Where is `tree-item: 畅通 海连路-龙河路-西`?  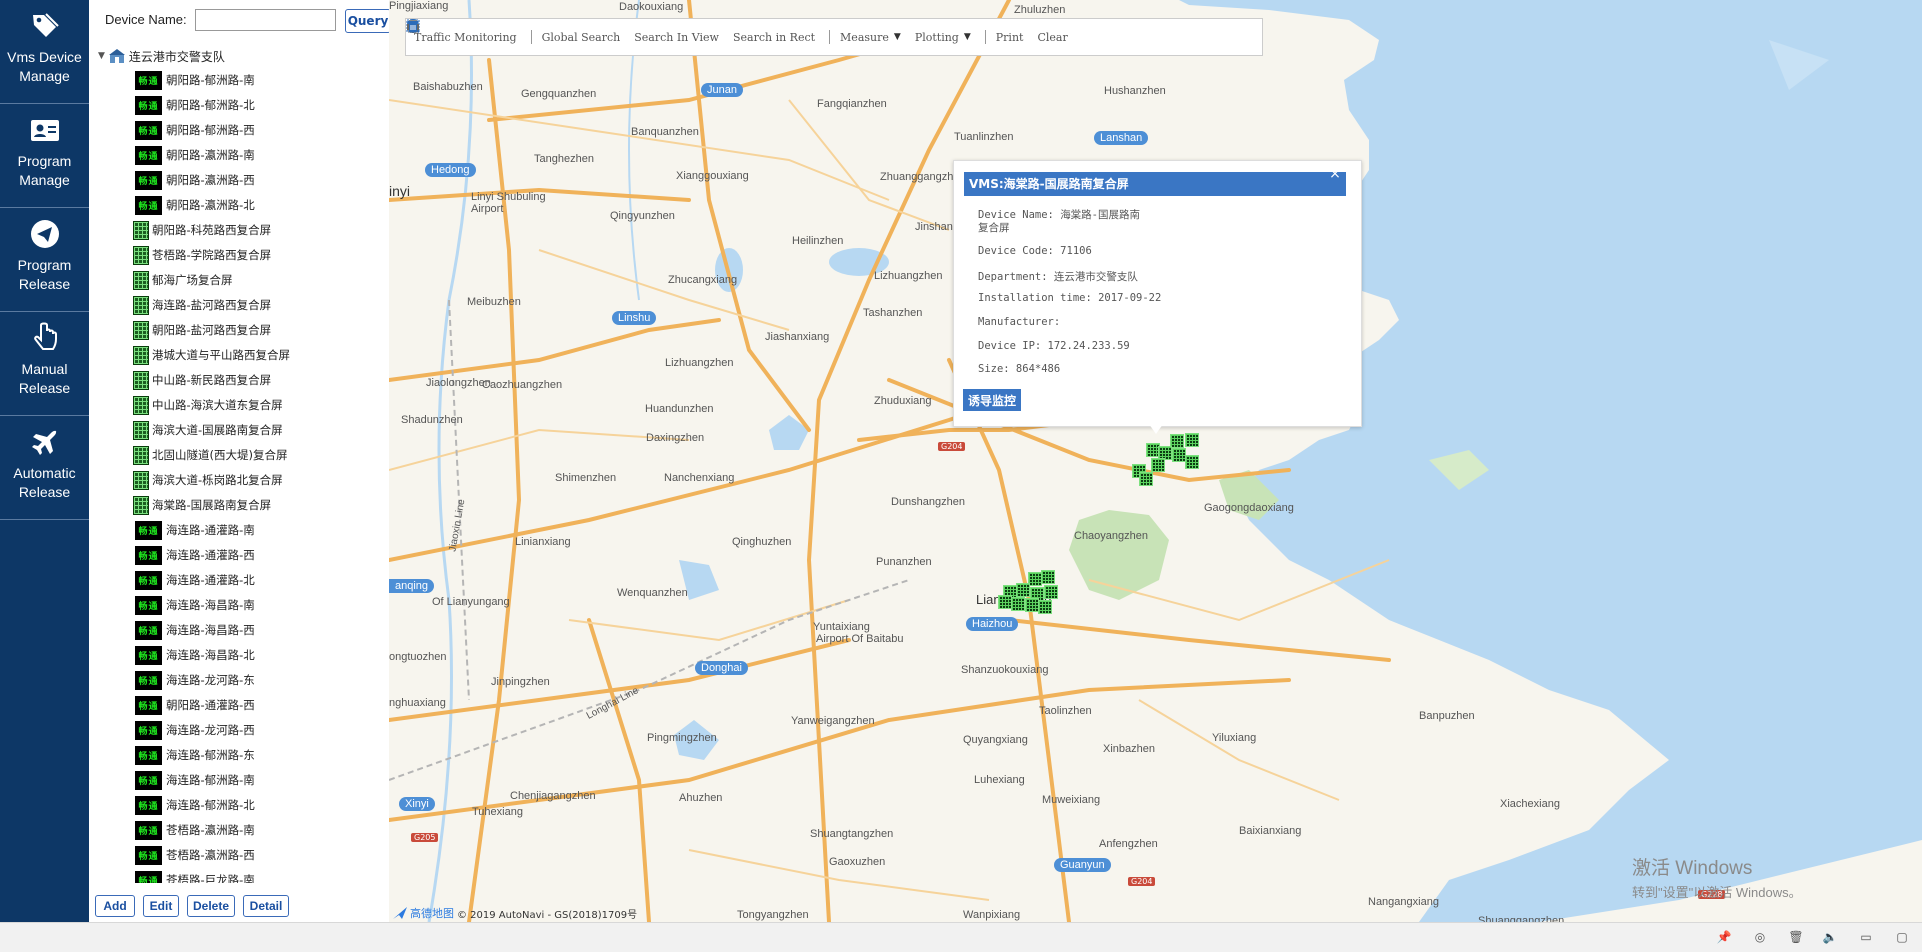
tree-item: 畅通 海连路-龙河路-西 is located at coordinates (195, 730).